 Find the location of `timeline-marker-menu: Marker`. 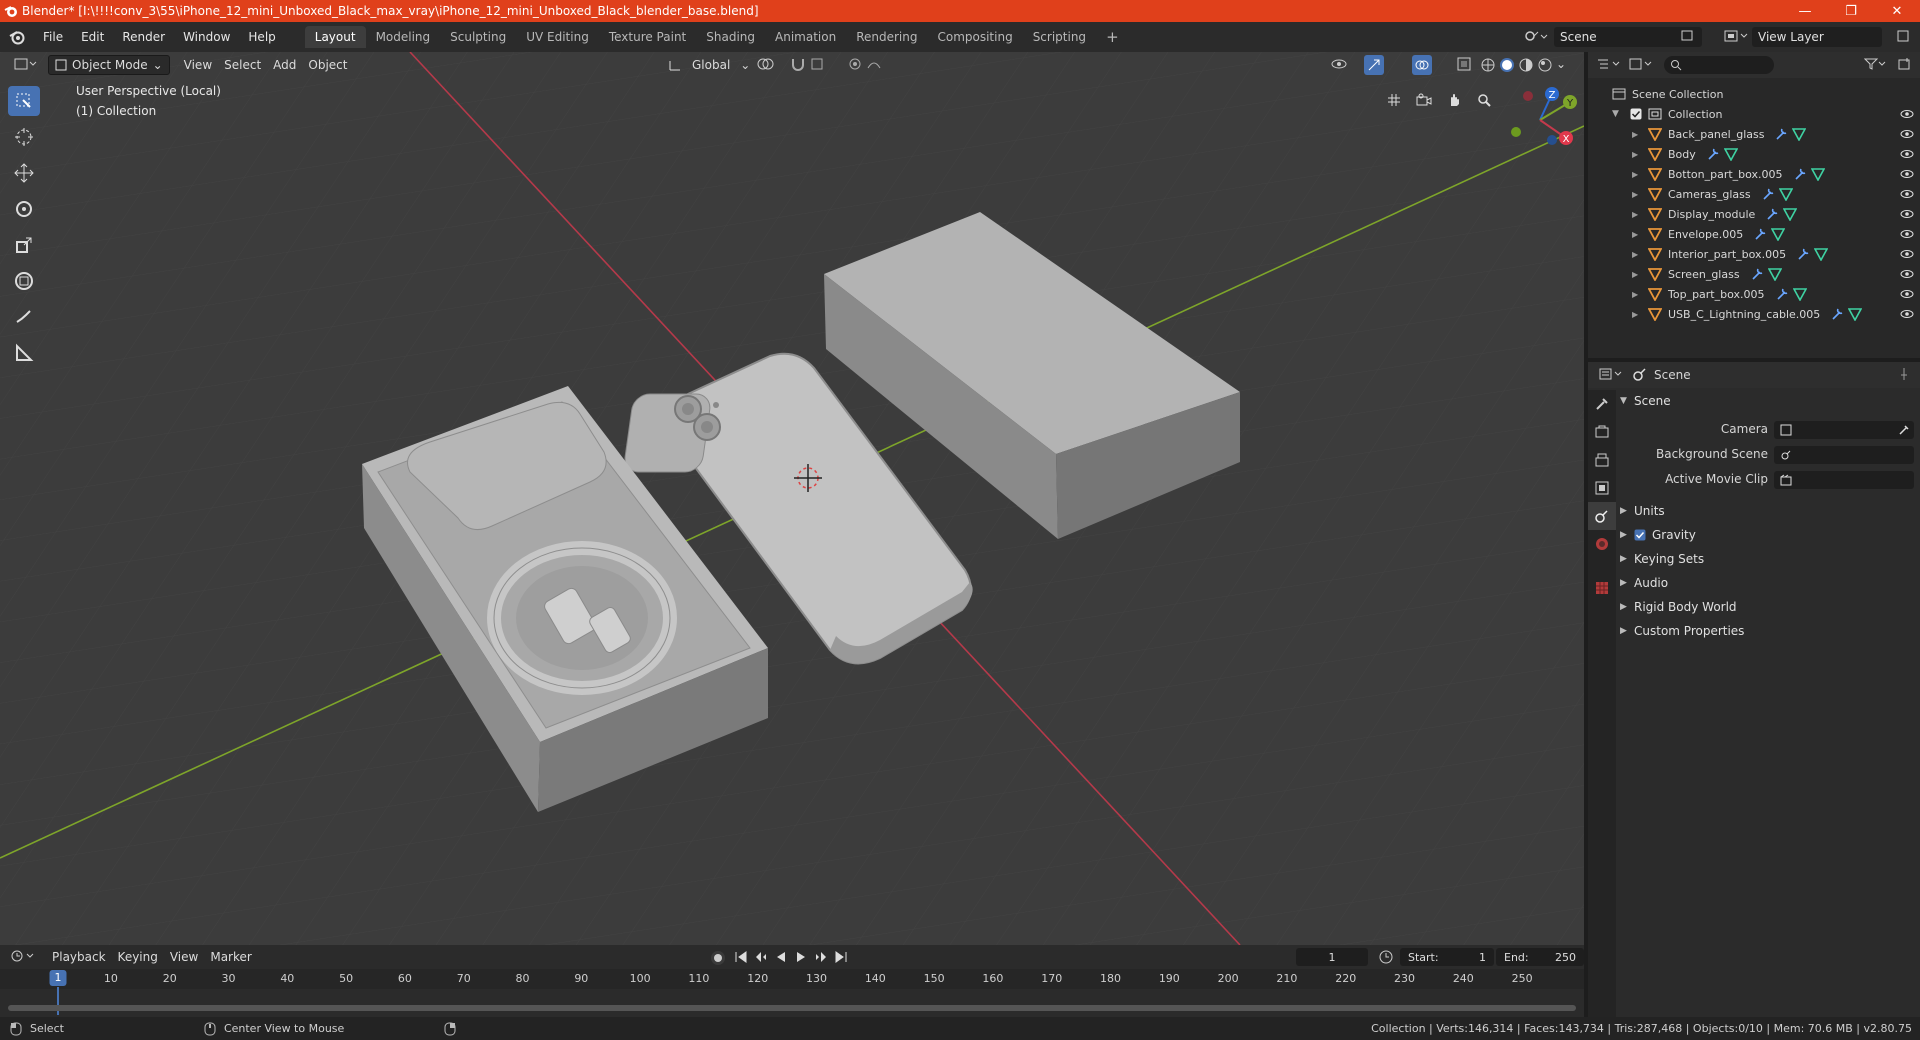

timeline-marker-menu: Marker is located at coordinates (230, 957).